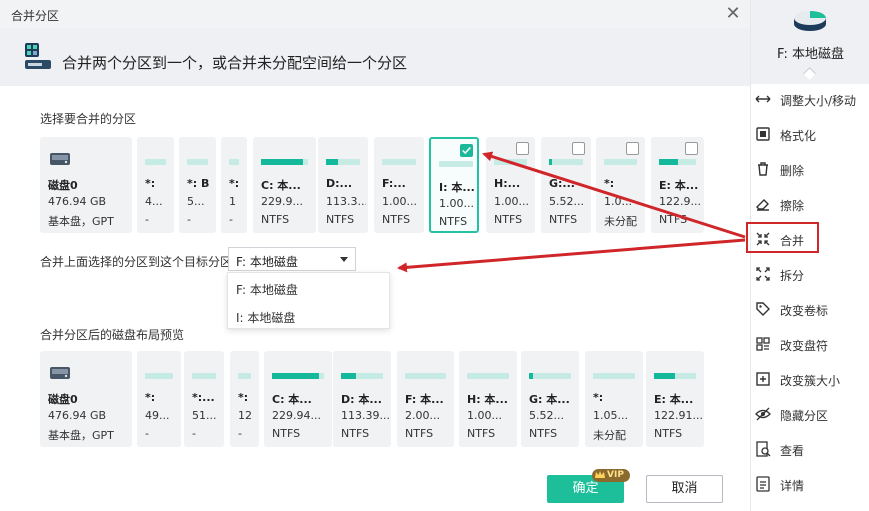  I want to click on cancel-button: 取消, so click(684, 489).